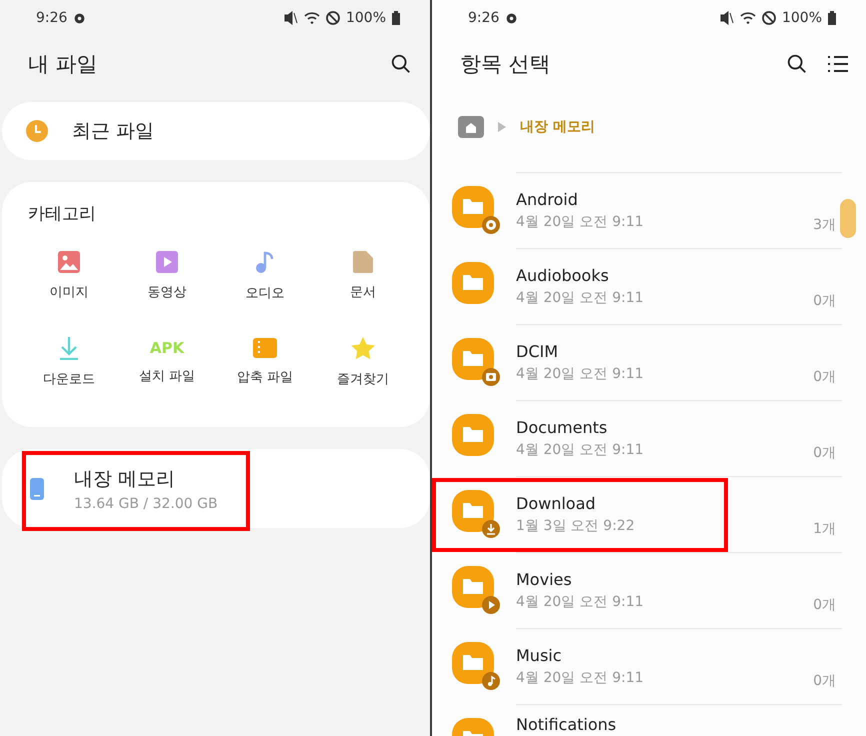  Describe the element at coordinates (37, 131) in the screenshot. I see `clock-icon` at that location.